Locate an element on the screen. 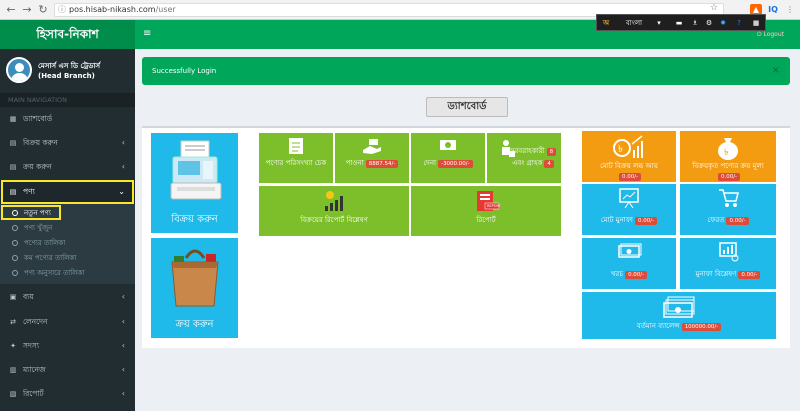 This screenshot has height=411, width=800. sold-goods-cost-label: বিক্রয়কৃত পণ্যের ক্রয় মূল্য is located at coordinates (728, 166).